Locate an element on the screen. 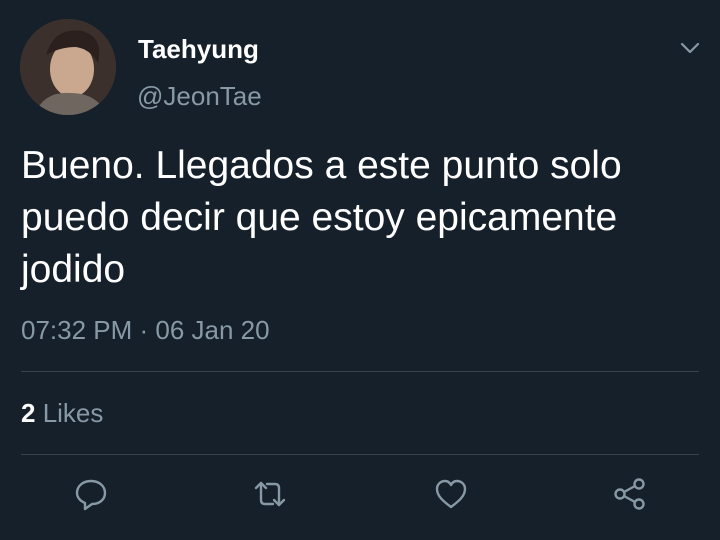 Image resolution: width=720 pixels, height=540 pixels. share-icon is located at coordinates (629, 494).